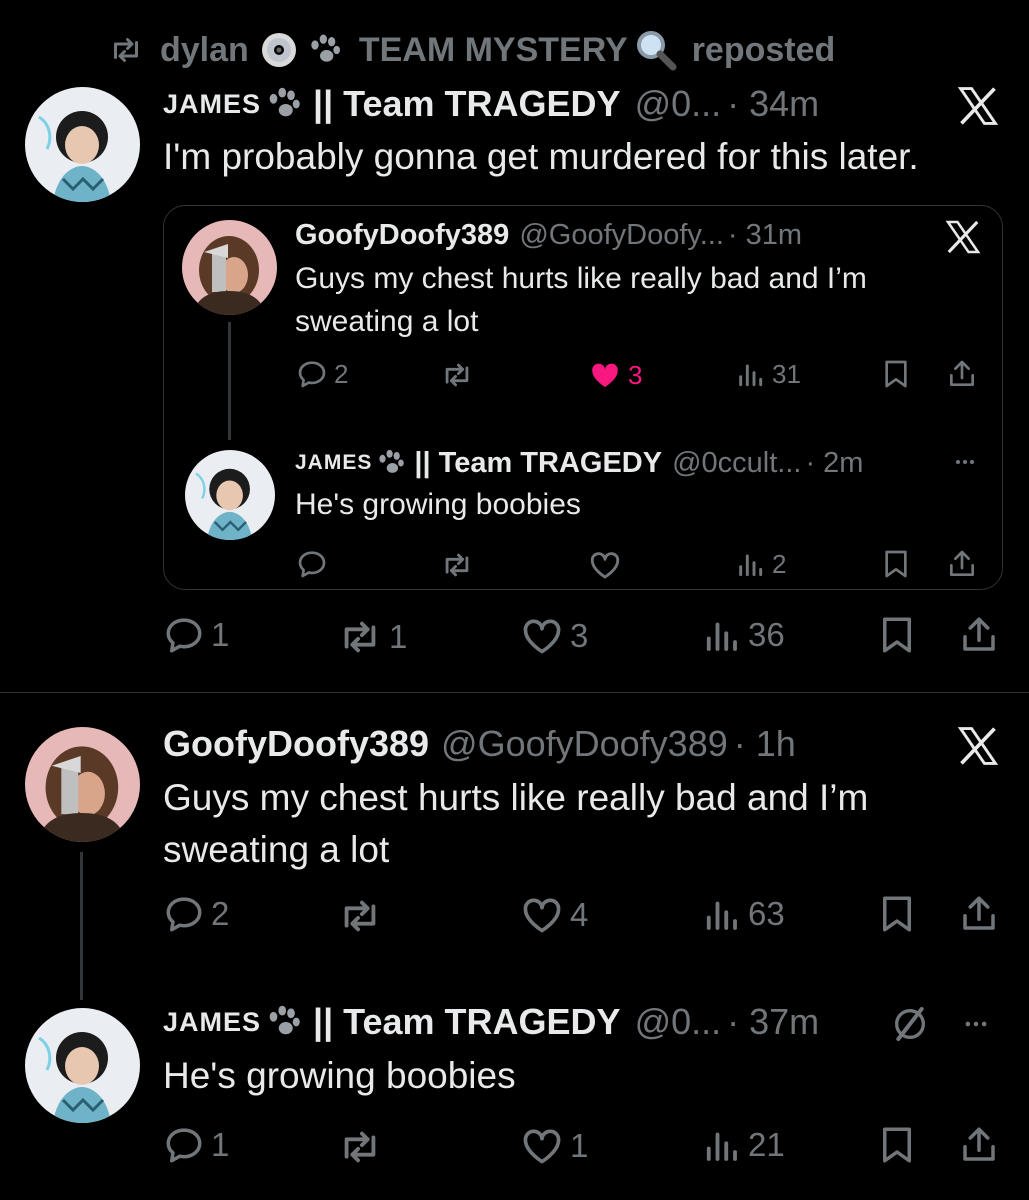  Describe the element at coordinates (962, 564) in the screenshot. I see `quote-post2-share-button` at that location.